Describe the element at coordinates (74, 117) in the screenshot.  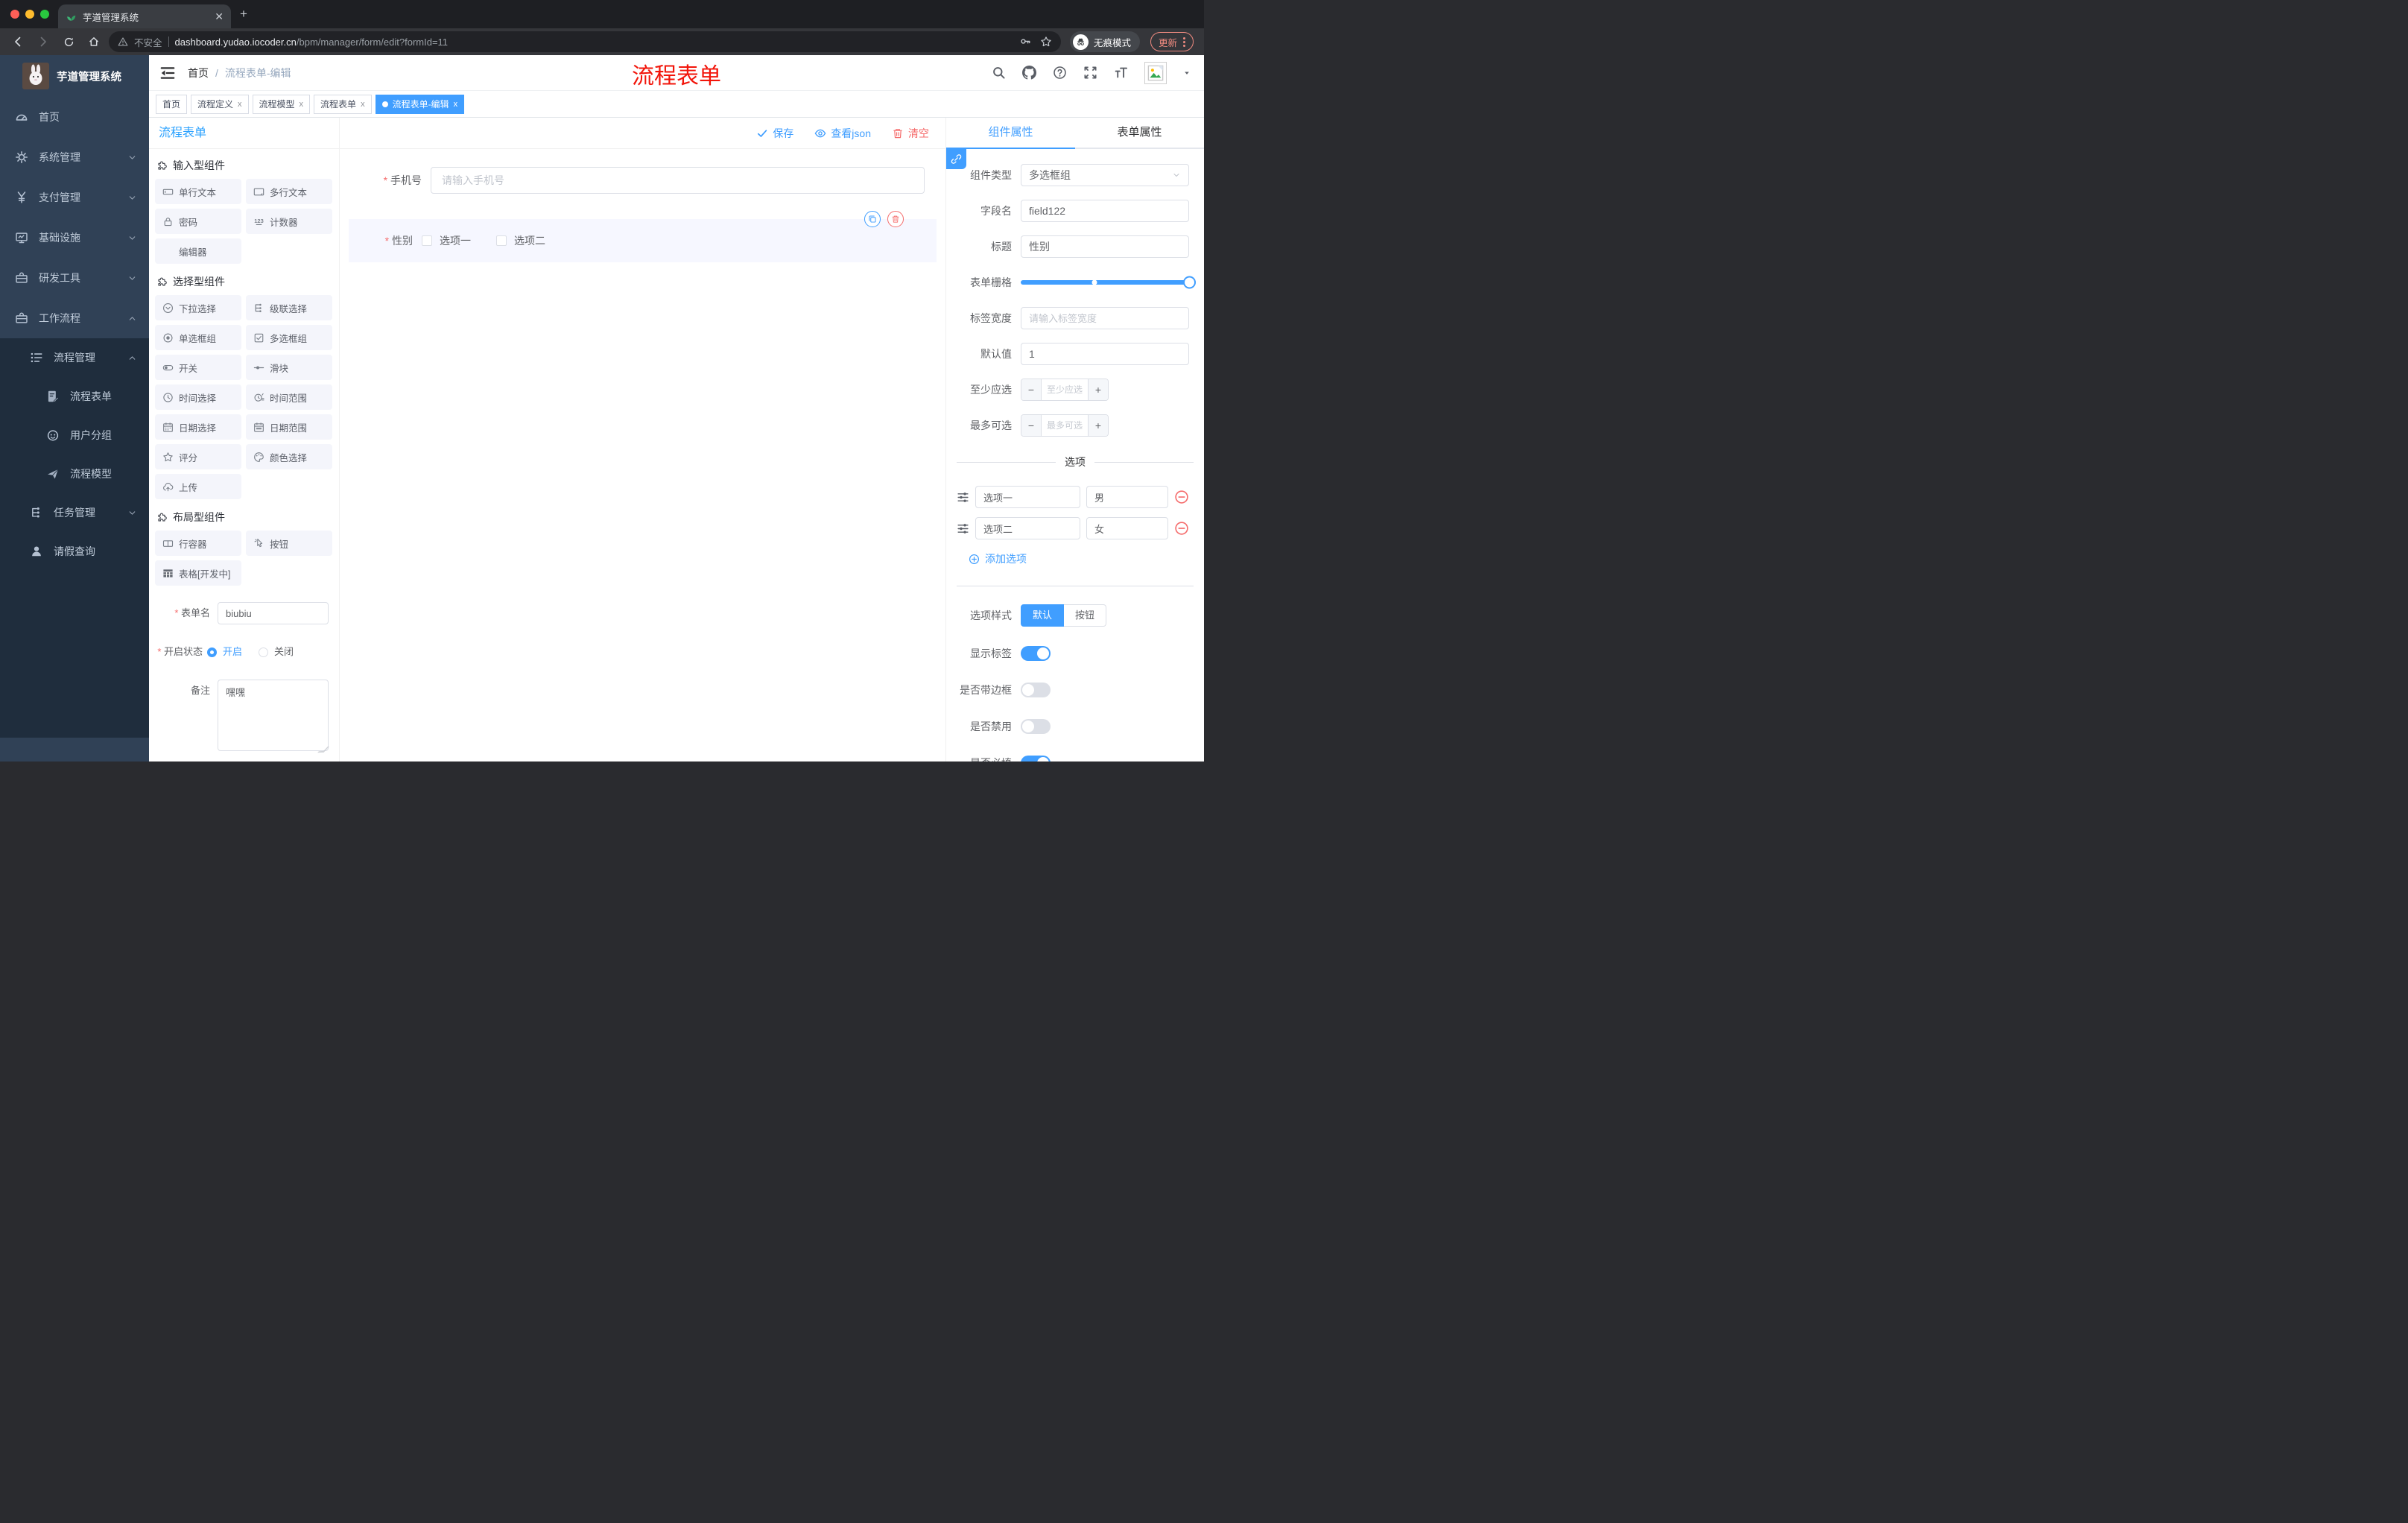
I see `sidebar-item-home: 首页` at that location.